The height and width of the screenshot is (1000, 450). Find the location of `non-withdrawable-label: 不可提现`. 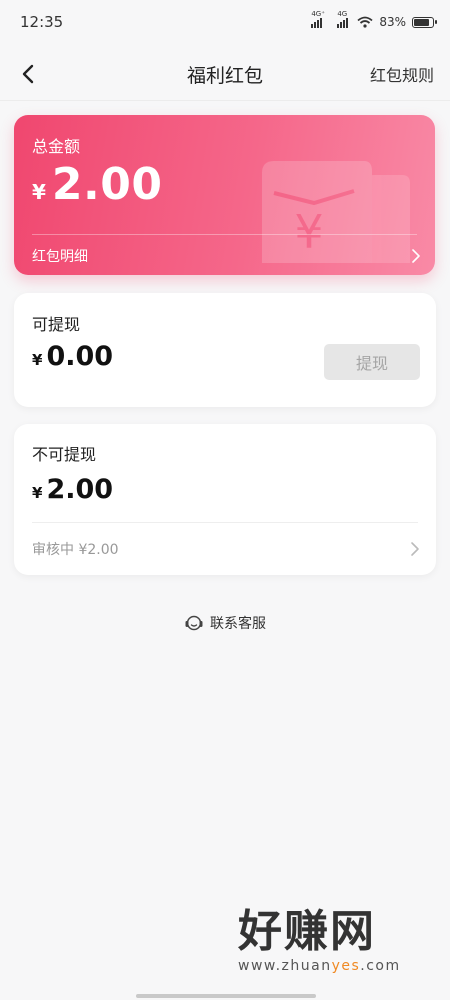

non-withdrawable-label: 不可提现 is located at coordinates (64, 454).